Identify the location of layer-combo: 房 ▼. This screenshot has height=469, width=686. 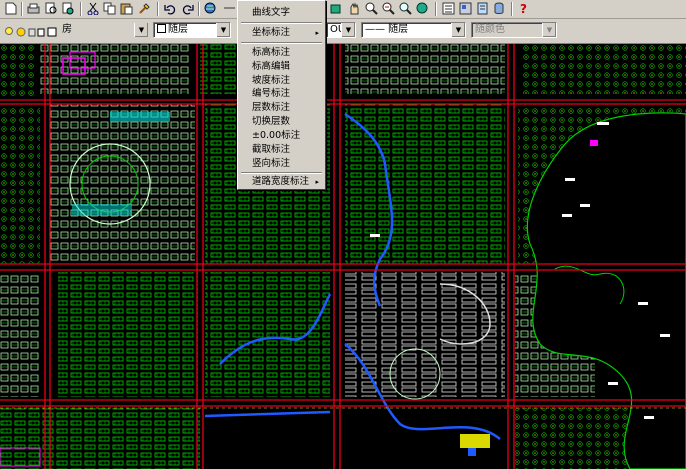
(105, 31).